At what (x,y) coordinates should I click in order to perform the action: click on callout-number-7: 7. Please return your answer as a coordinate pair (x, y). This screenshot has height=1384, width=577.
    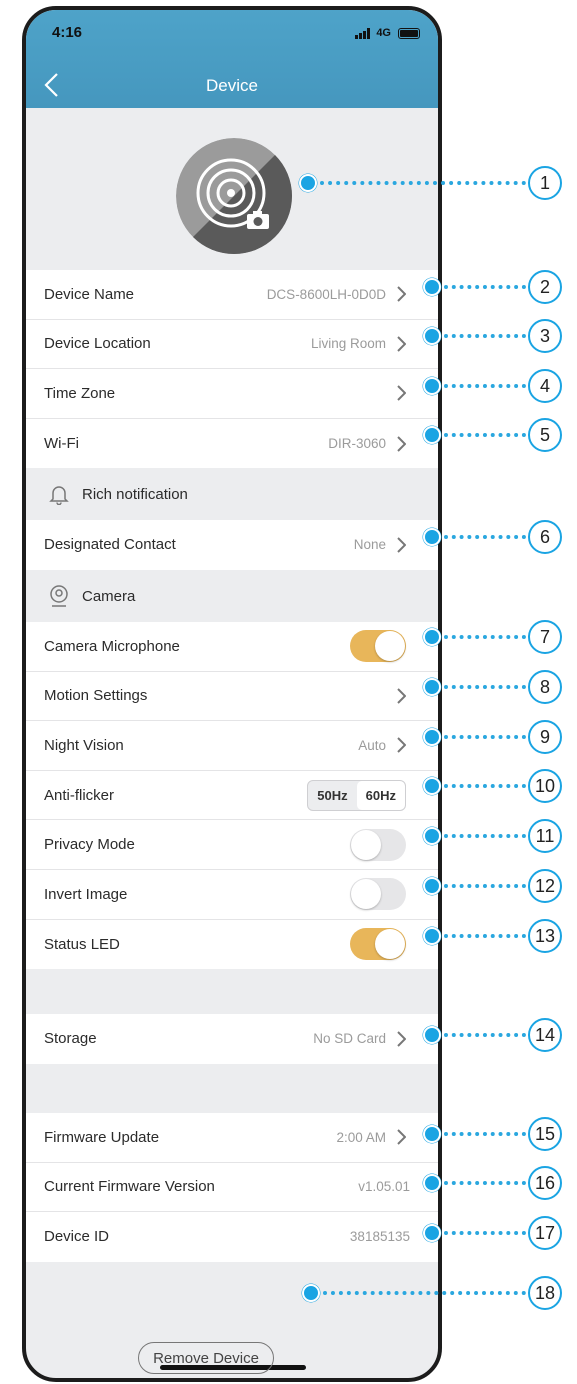
    Looking at the image, I should click on (545, 637).